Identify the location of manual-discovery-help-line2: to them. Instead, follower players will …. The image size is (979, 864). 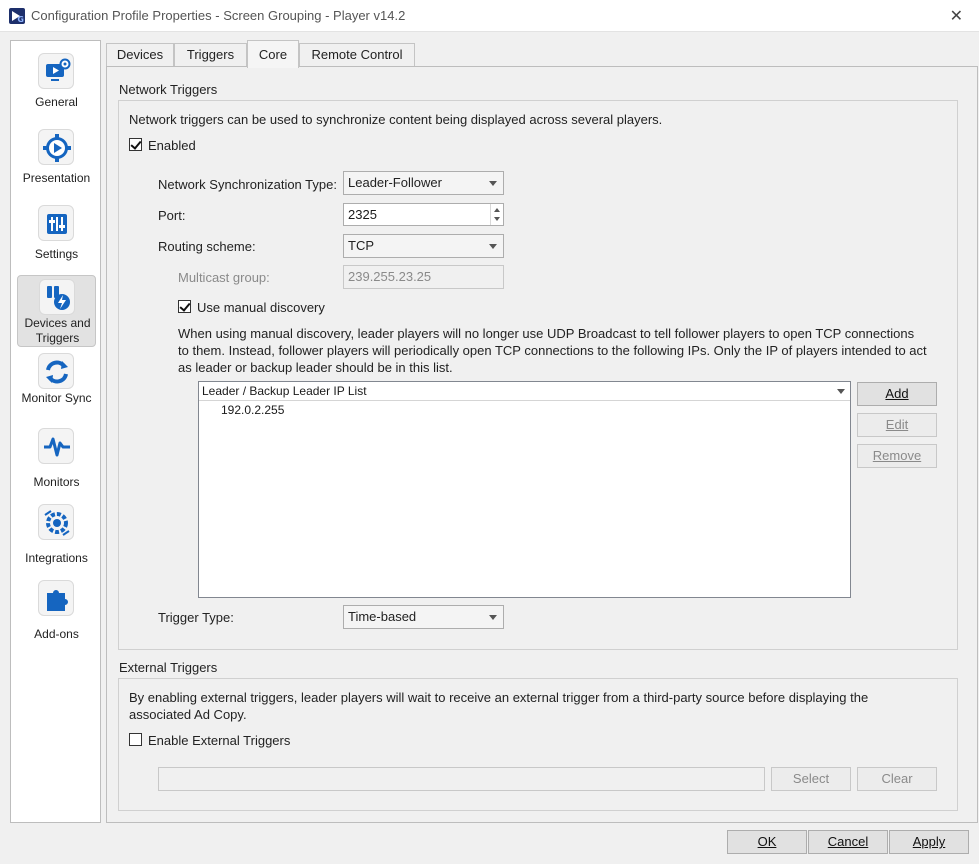
(552, 350).